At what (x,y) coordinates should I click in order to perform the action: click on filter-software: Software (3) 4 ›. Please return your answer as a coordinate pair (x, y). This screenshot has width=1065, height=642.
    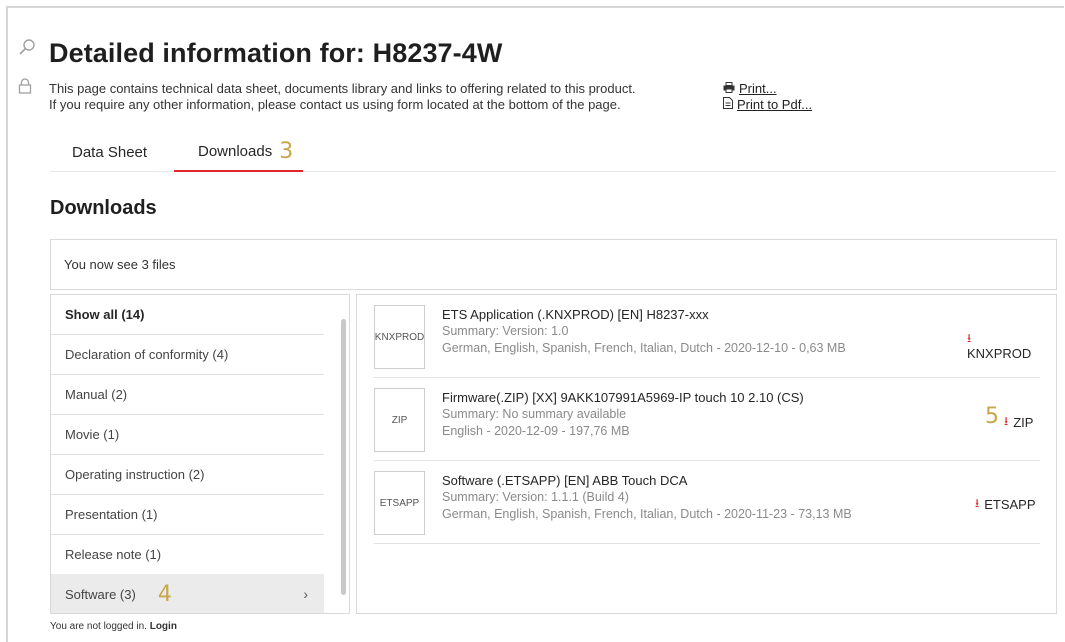
    Looking at the image, I should click on (187, 593).